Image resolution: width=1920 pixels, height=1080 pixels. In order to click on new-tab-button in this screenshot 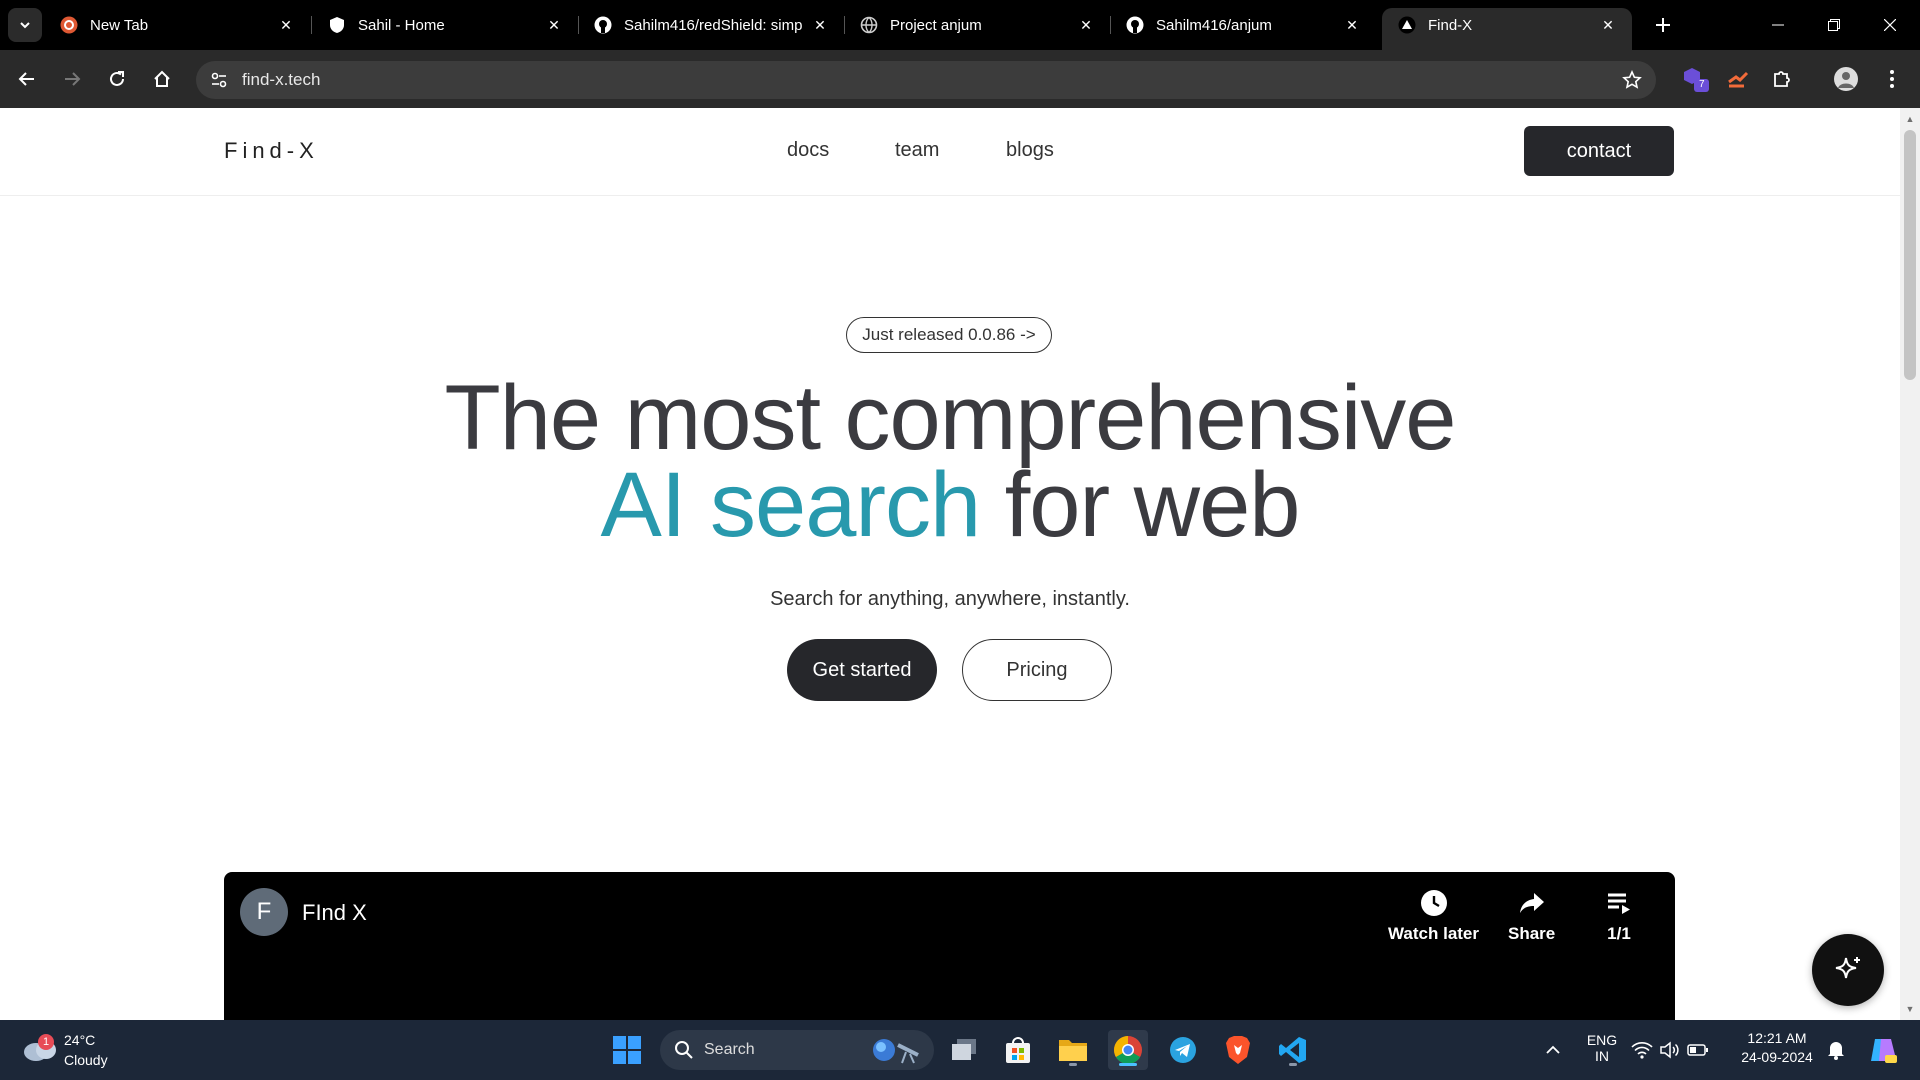, I will do `click(1663, 25)`.